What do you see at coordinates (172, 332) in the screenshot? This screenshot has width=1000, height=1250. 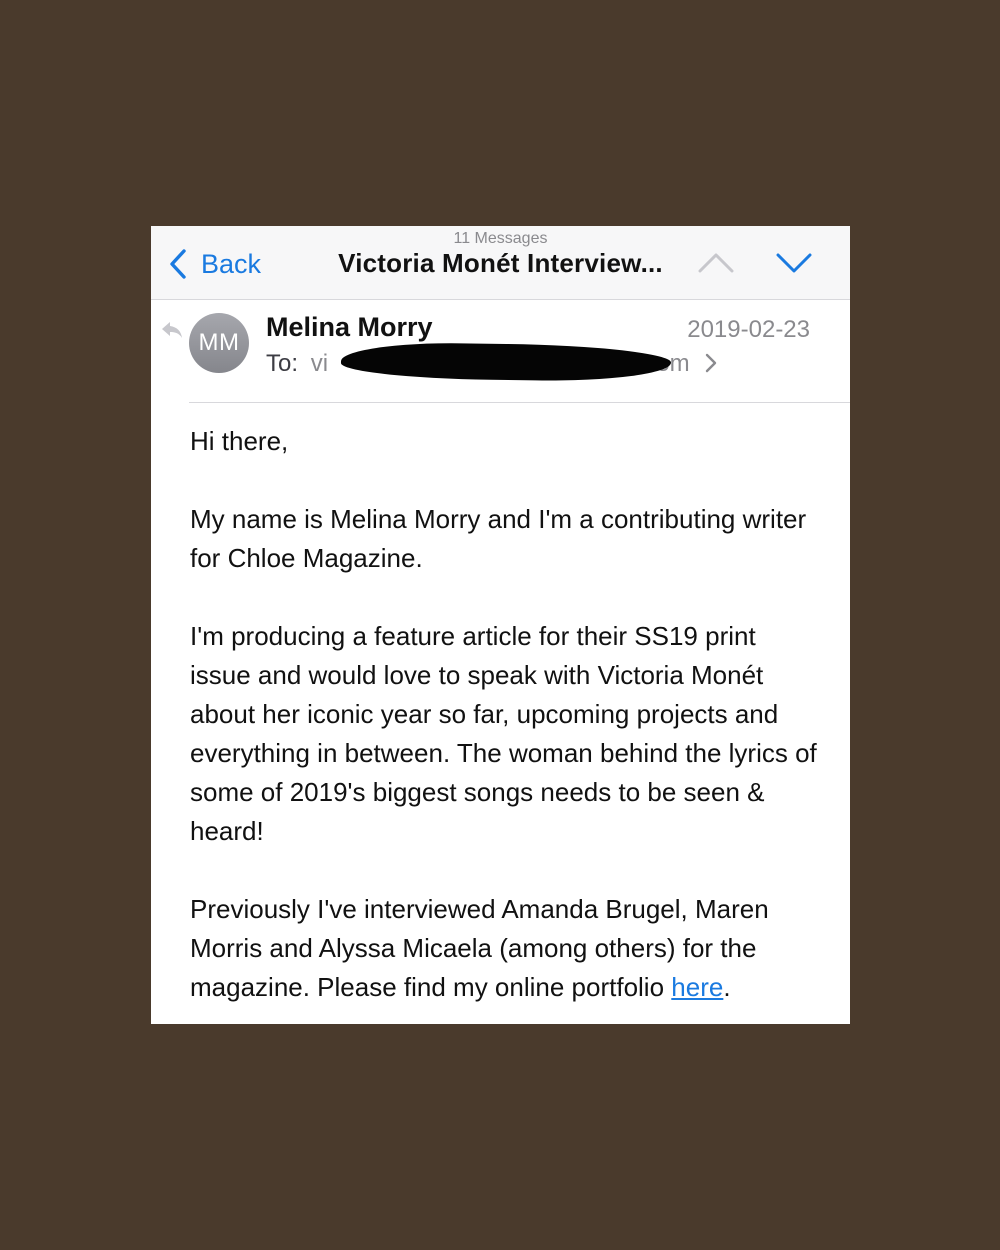 I see `reply-arrow-icon` at bounding box center [172, 332].